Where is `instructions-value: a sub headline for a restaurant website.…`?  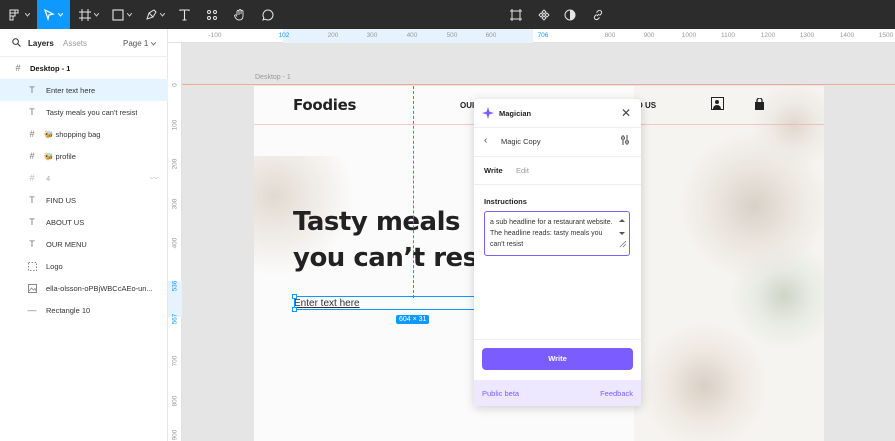 instructions-value: a sub headline for a restaurant website.… is located at coordinates (551, 233).